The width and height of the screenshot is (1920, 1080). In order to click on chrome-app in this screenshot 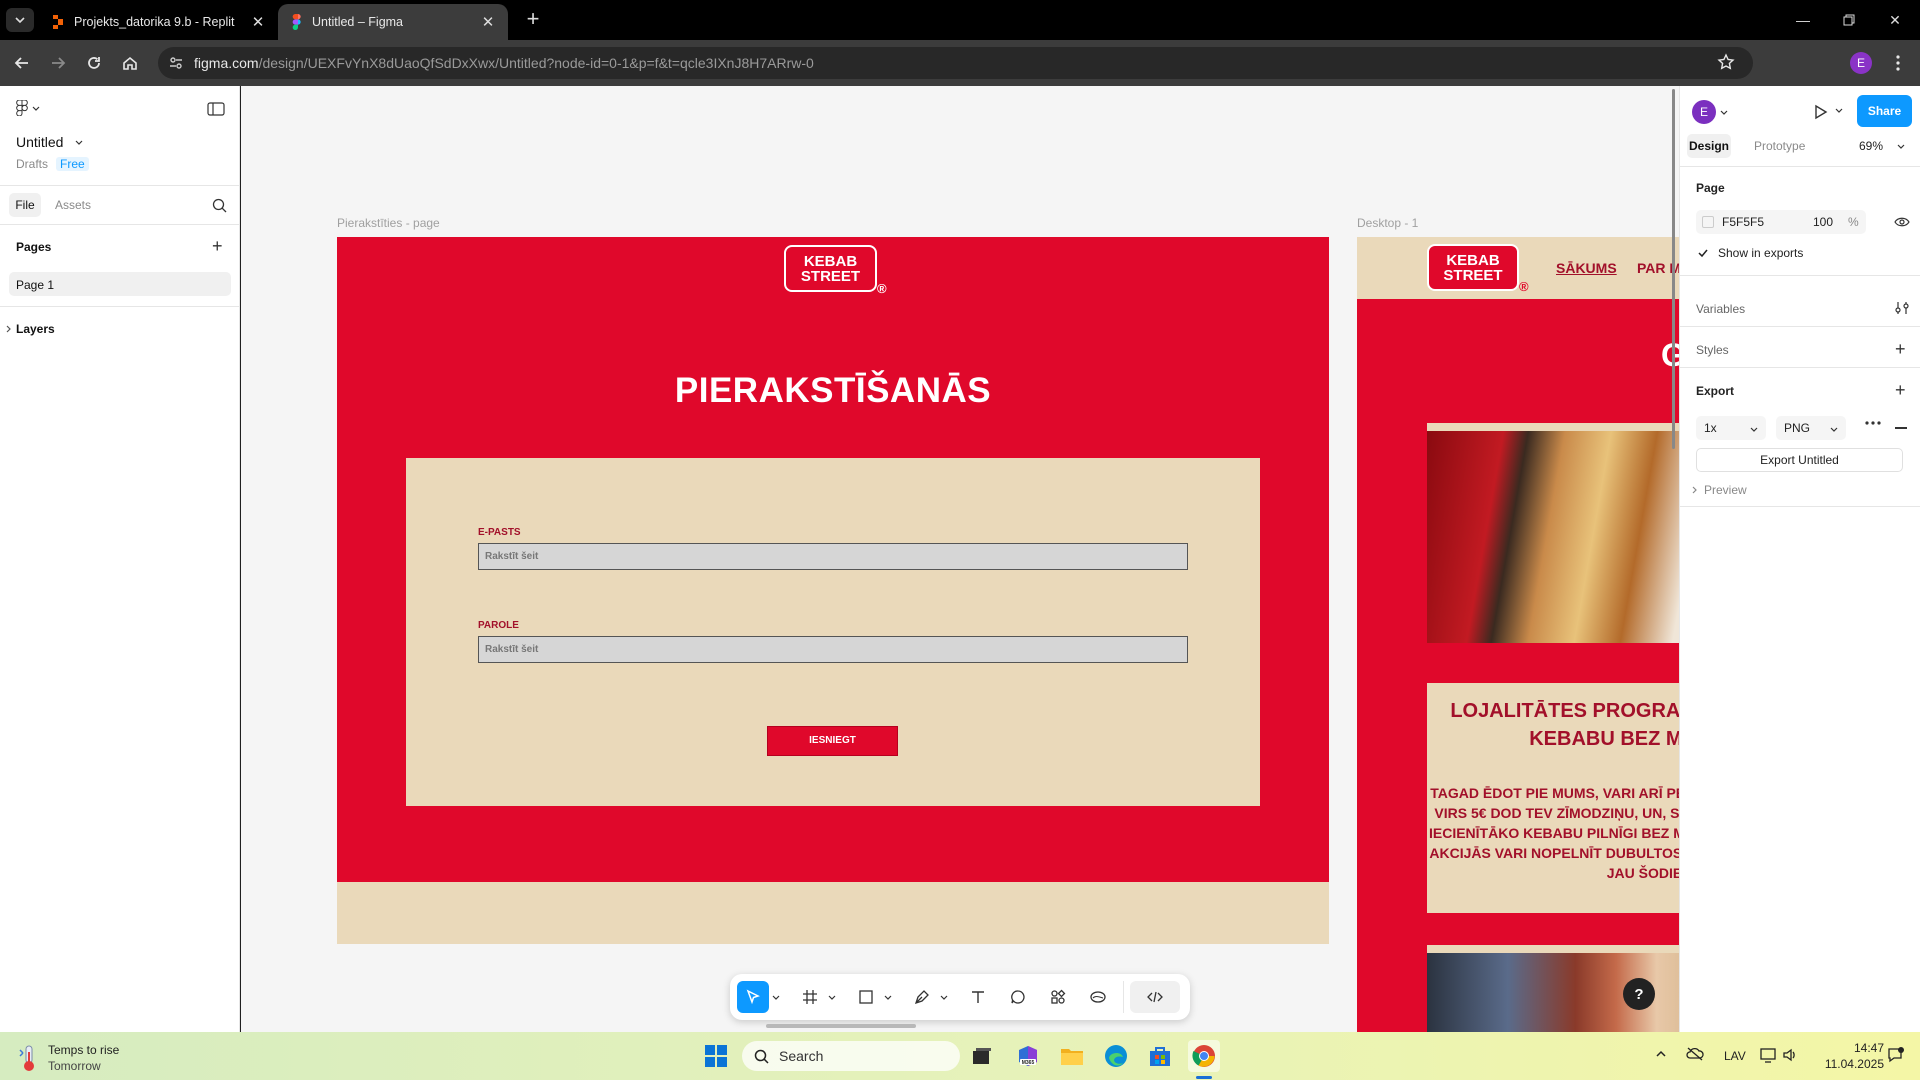, I will do `click(1204, 1056)`.